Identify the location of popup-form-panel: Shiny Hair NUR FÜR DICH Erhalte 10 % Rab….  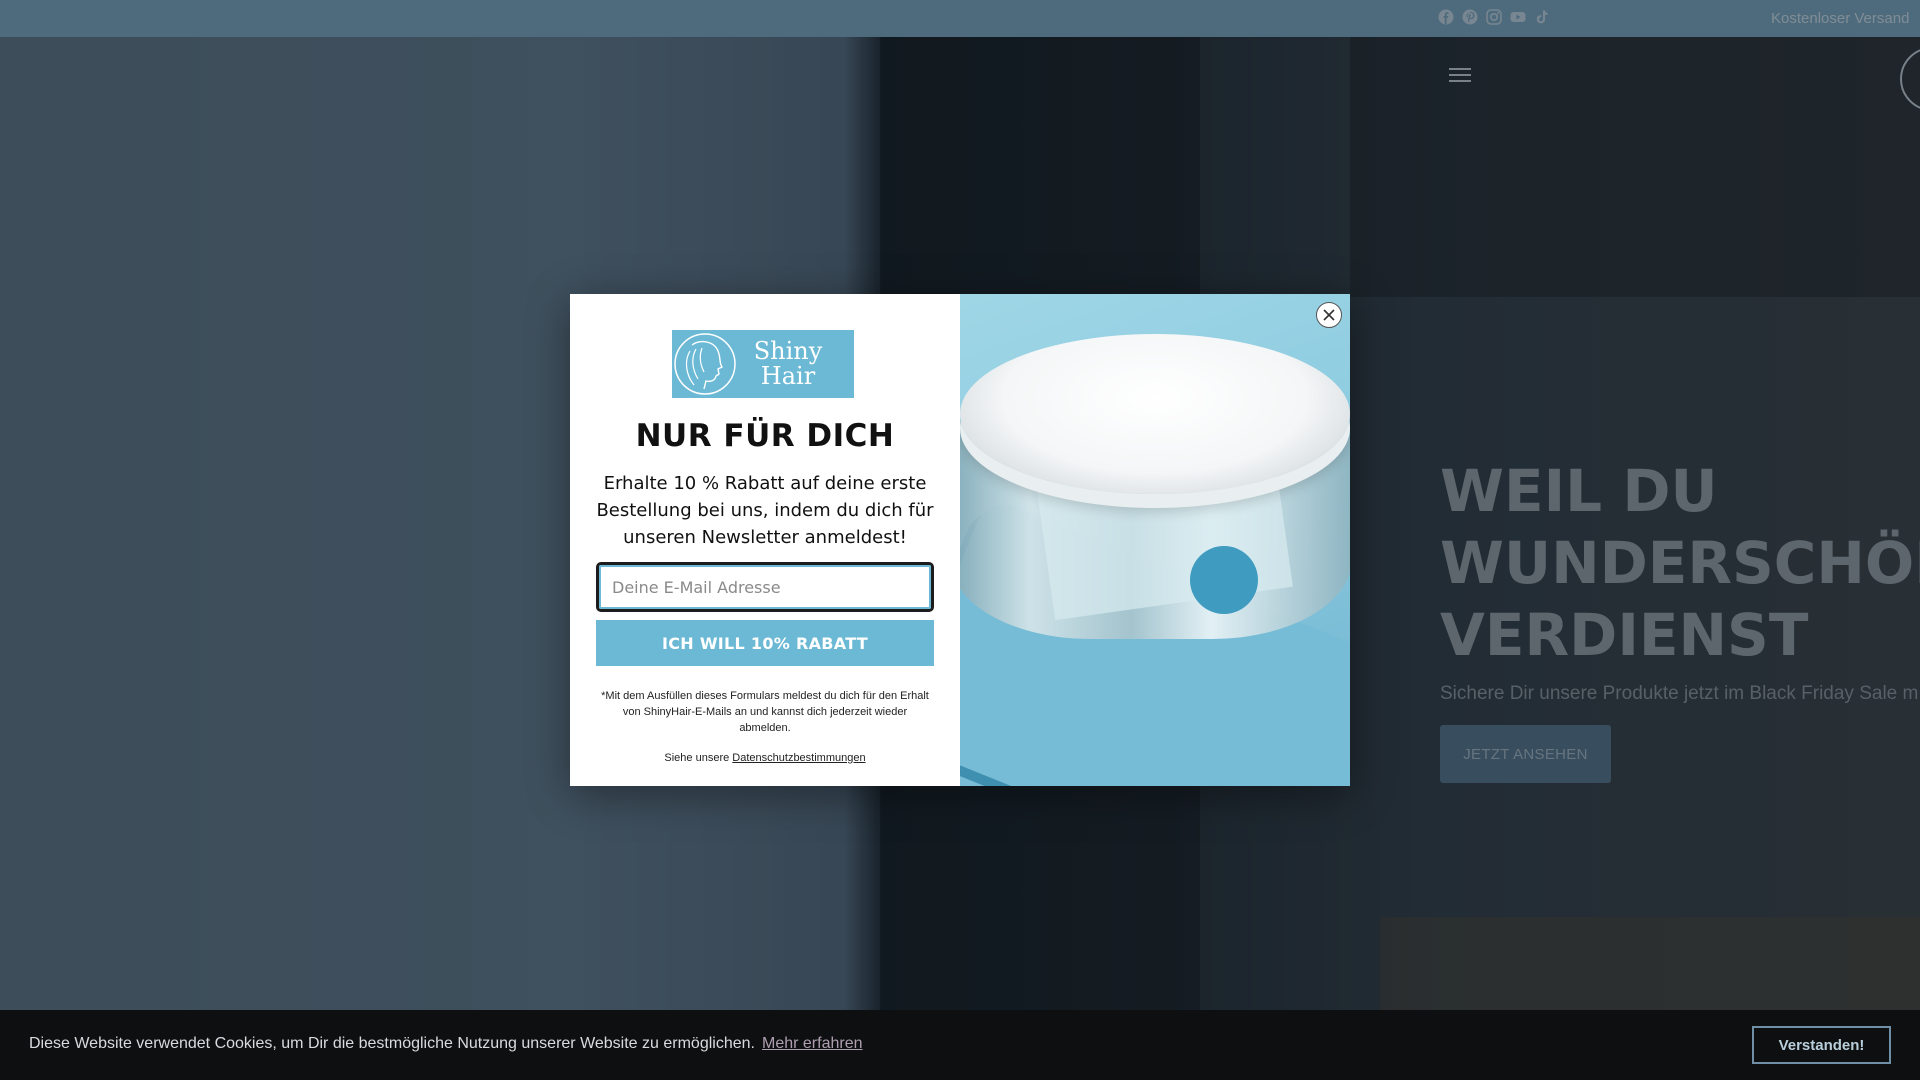
(765, 540).